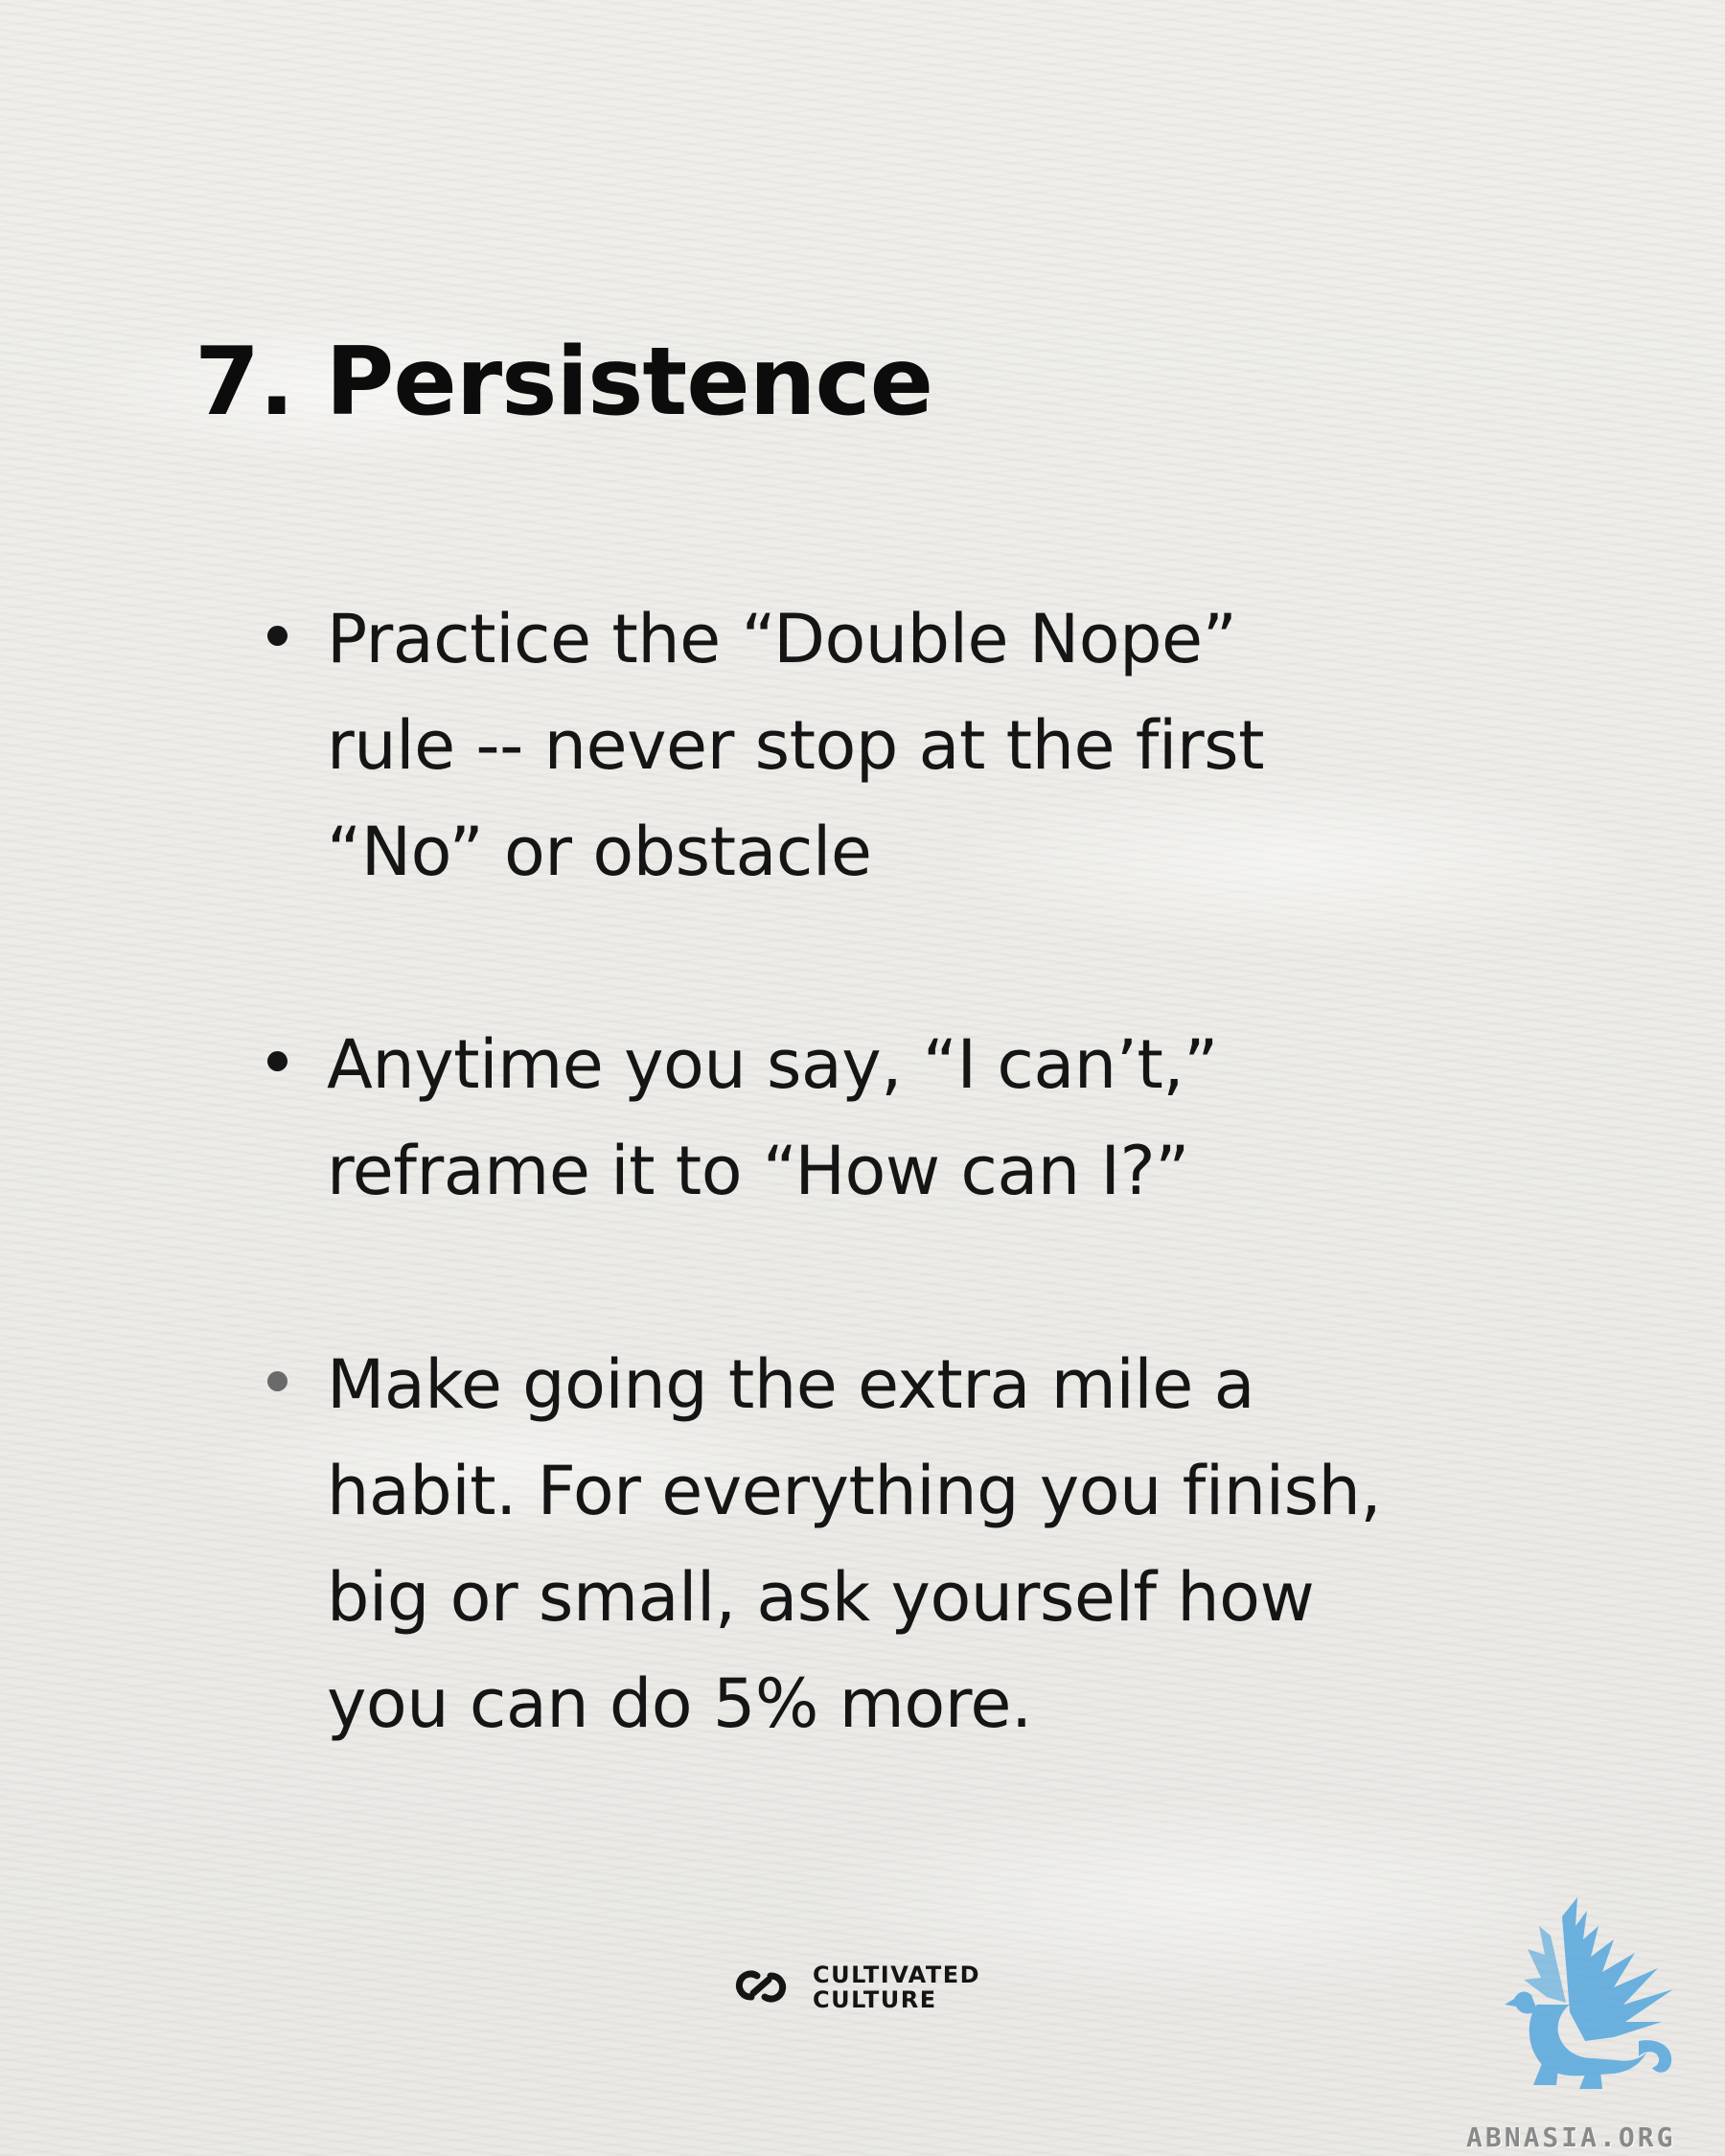 The image size is (1725, 2156). Describe the element at coordinates (761, 1986) in the screenshot. I see `cultivated-culture-logo-icon` at that location.